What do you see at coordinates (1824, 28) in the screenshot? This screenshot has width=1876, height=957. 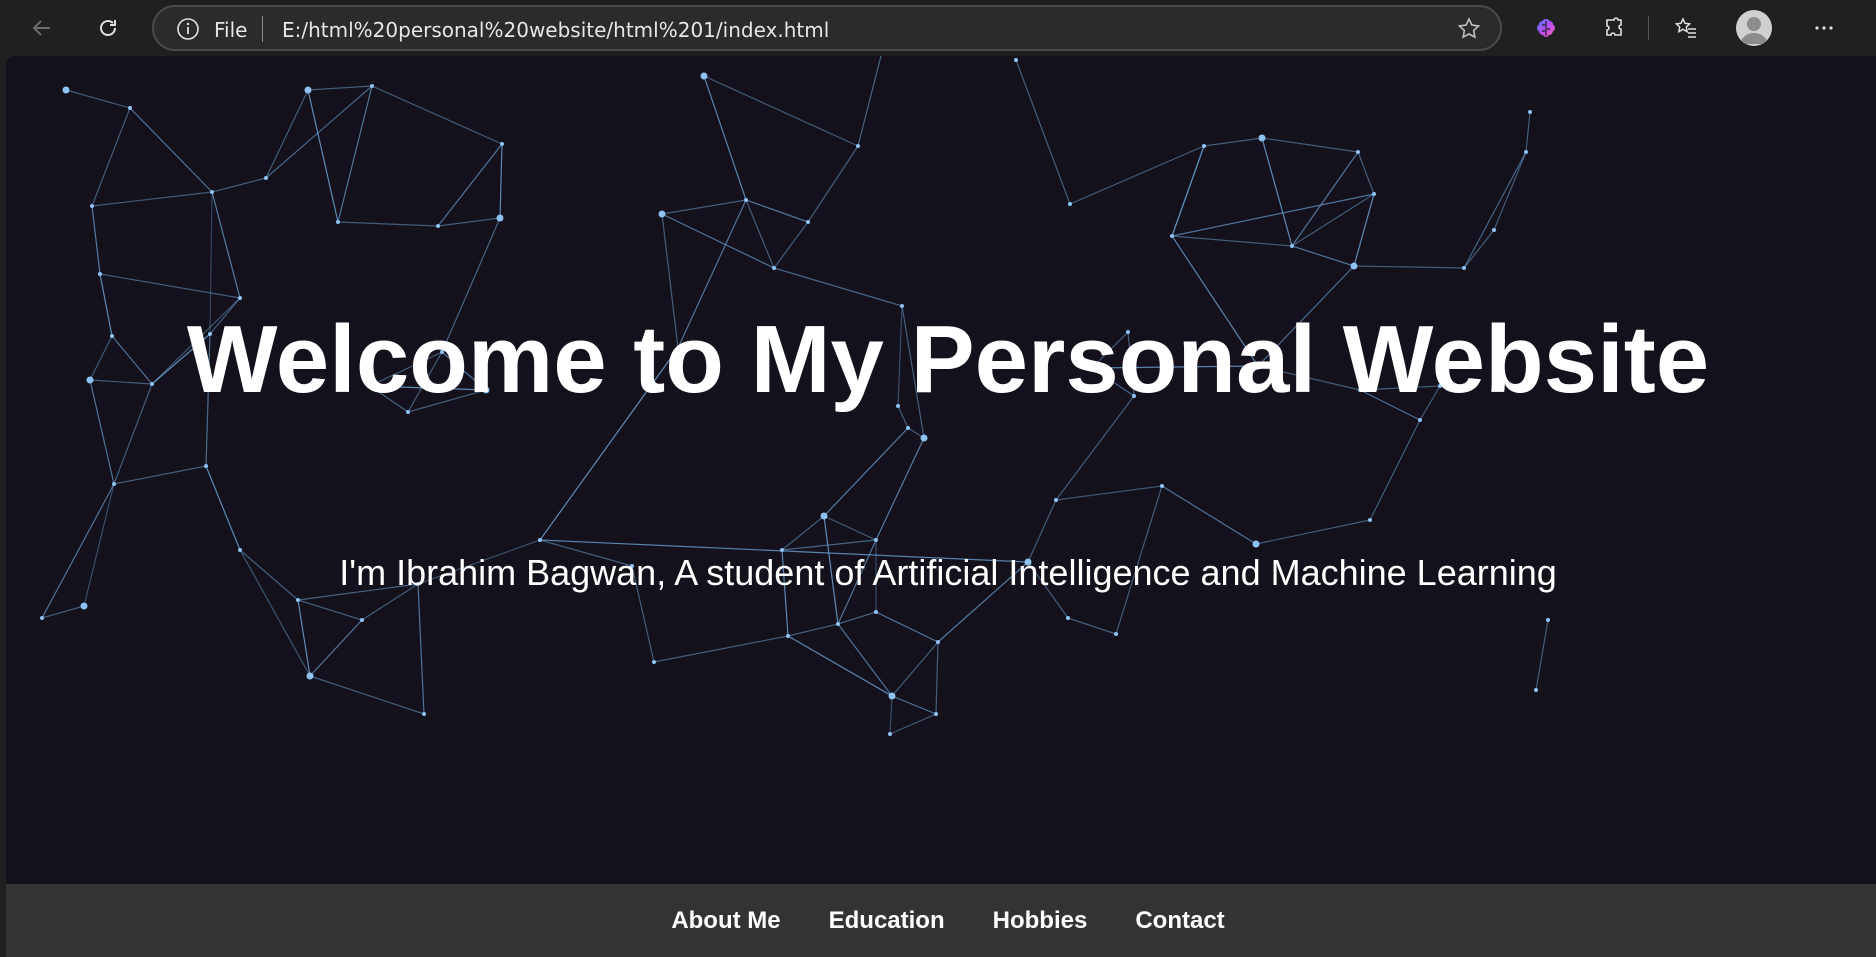 I see `more-icon` at bounding box center [1824, 28].